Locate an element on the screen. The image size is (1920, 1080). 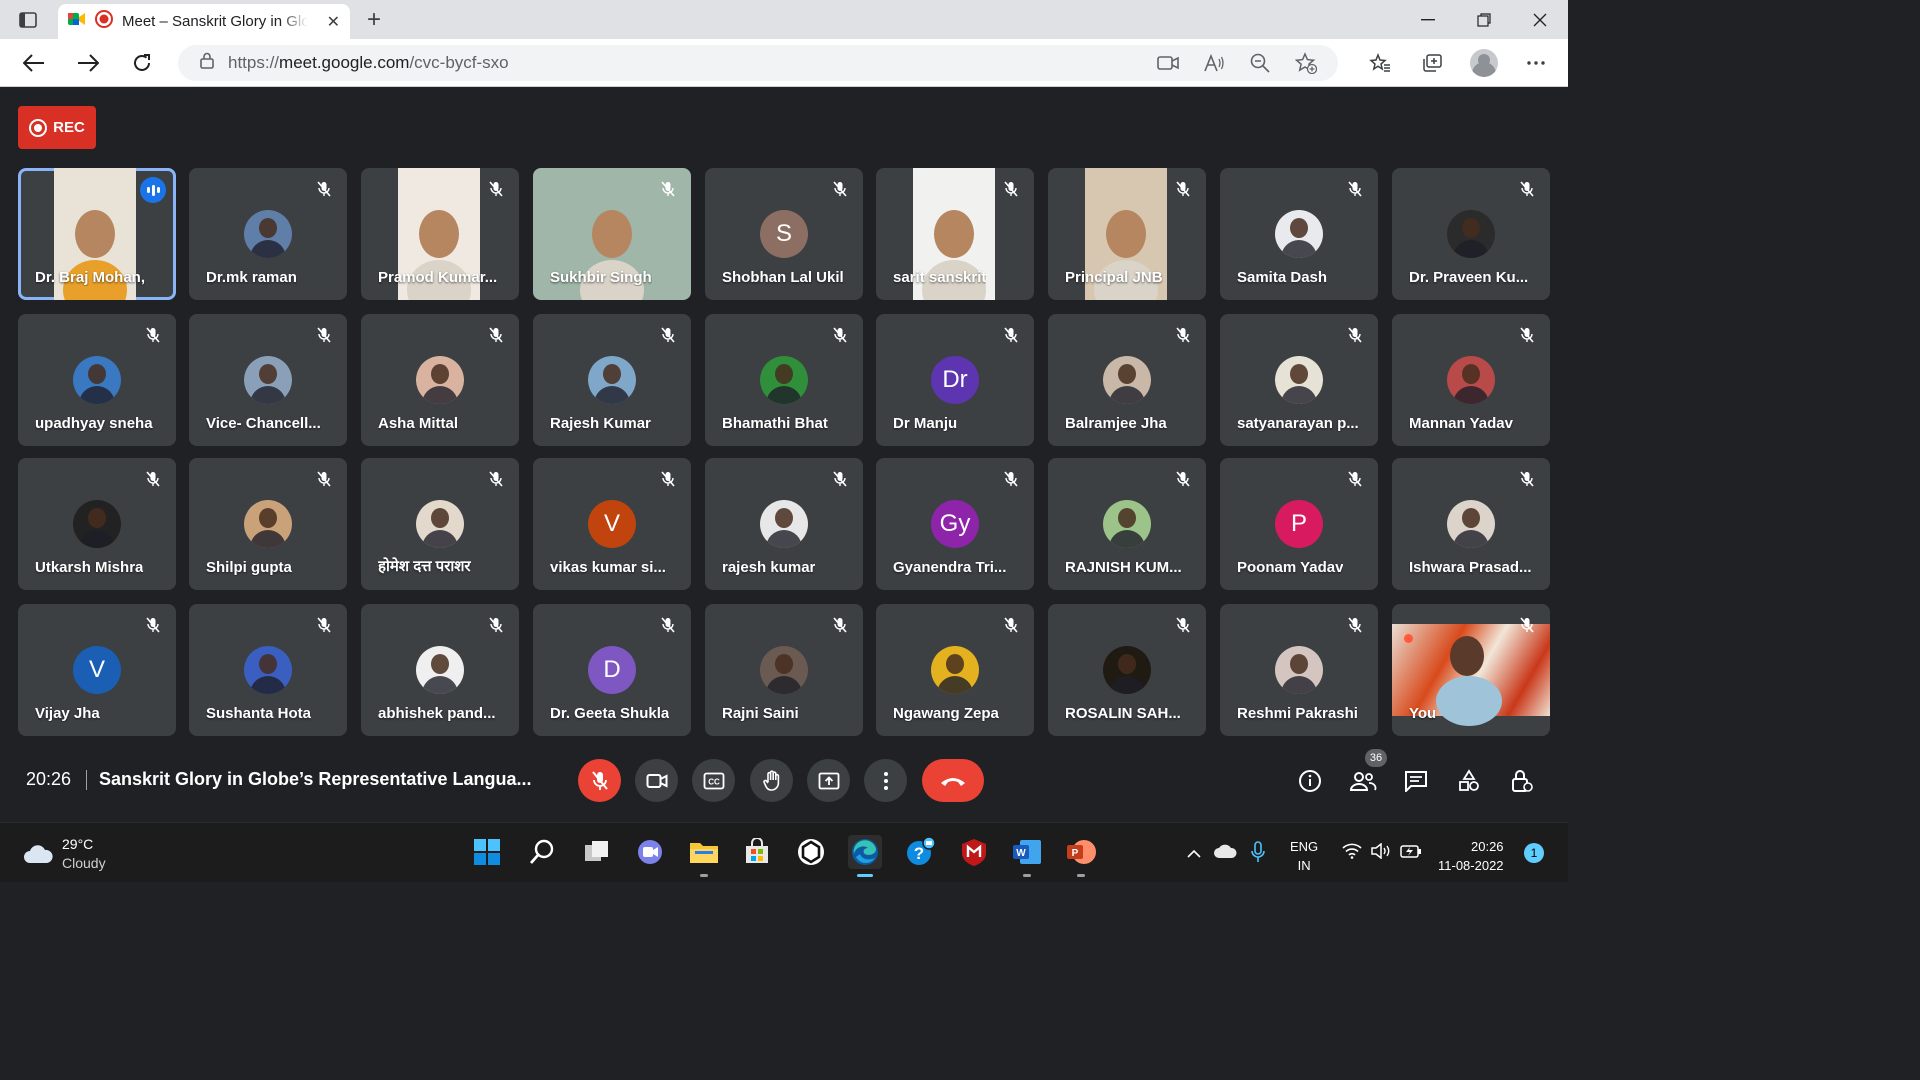
wifi-icon is located at coordinates (1352, 853).